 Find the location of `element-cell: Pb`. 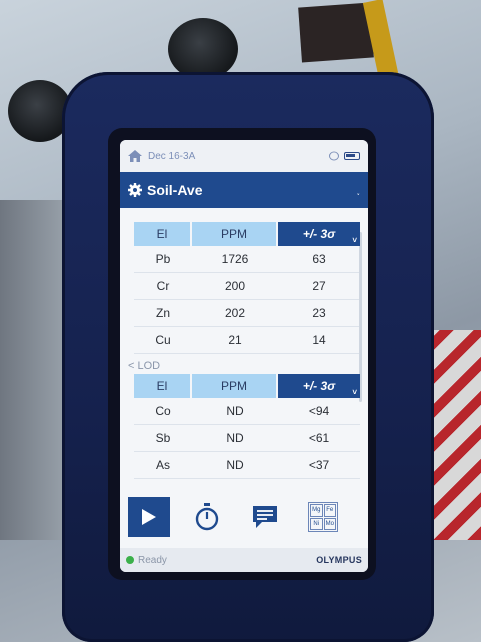

element-cell: Pb is located at coordinates (163, 259).